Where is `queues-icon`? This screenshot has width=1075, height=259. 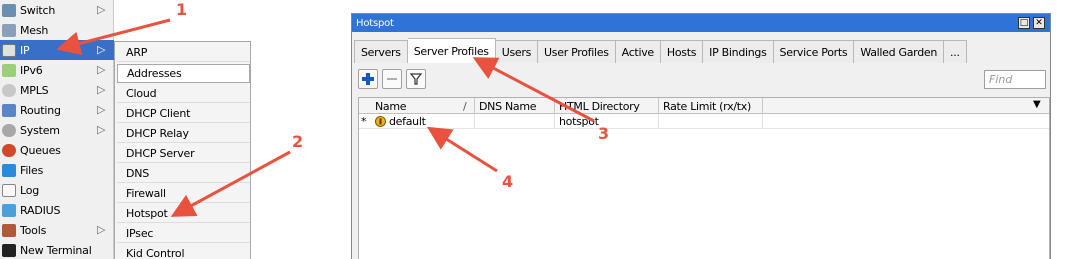
queues-icon is located at coordinates (9, 150).